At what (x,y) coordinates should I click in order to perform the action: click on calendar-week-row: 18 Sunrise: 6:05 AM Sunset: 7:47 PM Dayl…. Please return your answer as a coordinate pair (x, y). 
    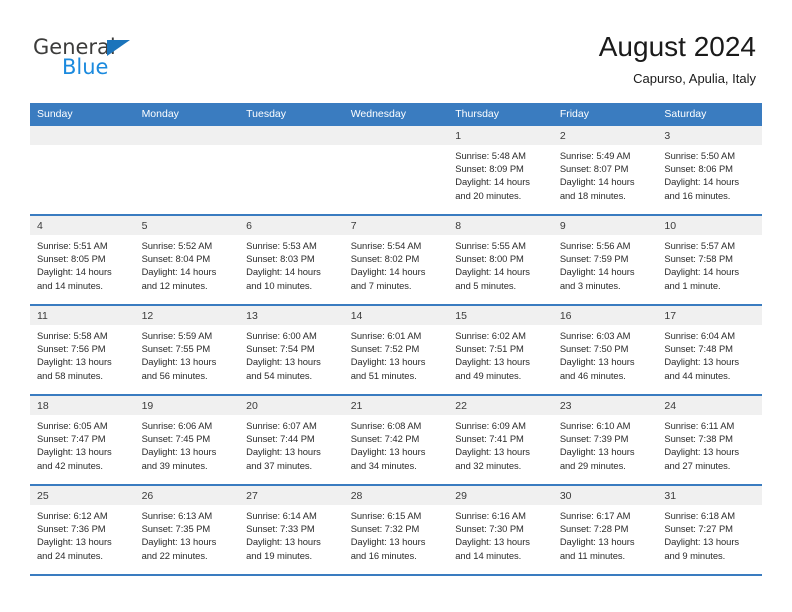
    Looking at the image, I should click on (396, 439).